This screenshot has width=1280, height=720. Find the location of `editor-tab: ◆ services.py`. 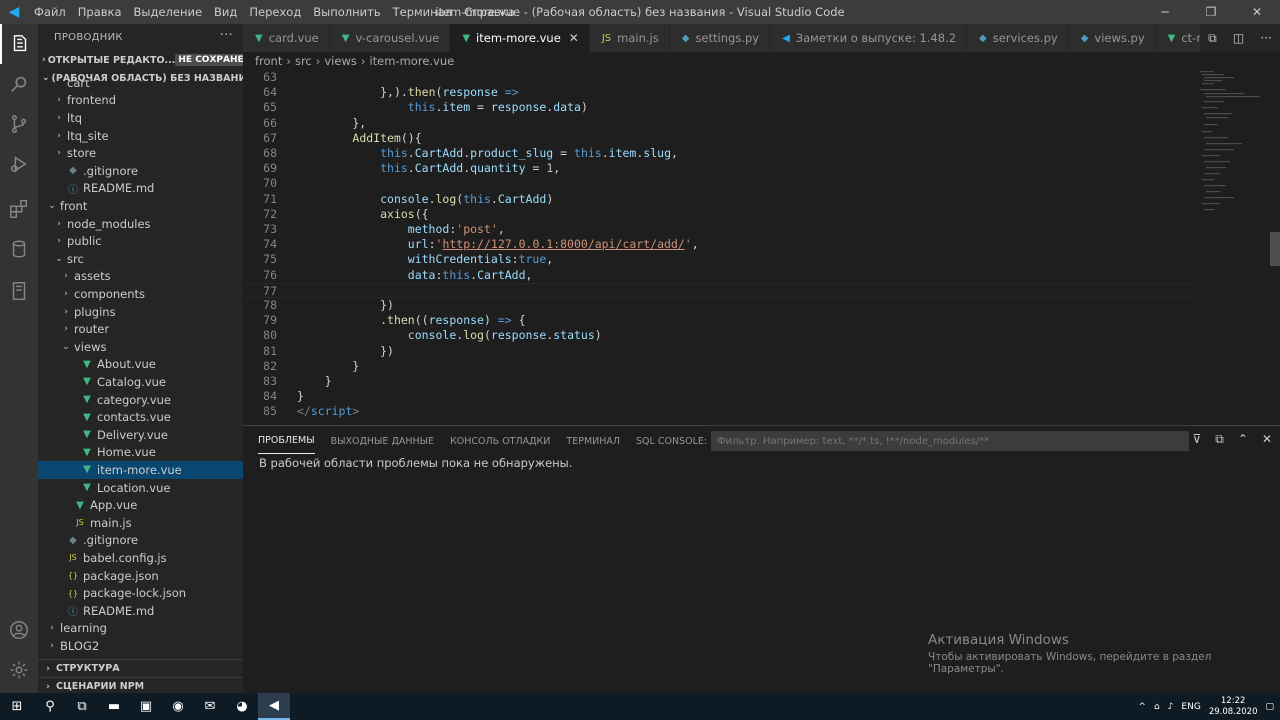

editor-tab: ◆ services.py is located at coordinates (1018, 38).